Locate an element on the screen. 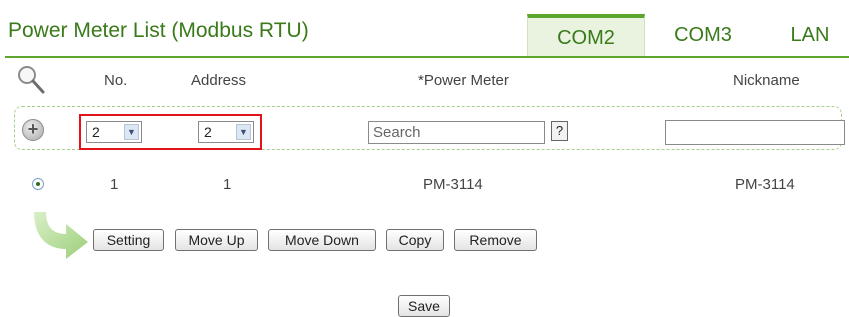 The height and width of the screenshot is (317, 849). copy-button: Copy is located at coordinates (415, 240).